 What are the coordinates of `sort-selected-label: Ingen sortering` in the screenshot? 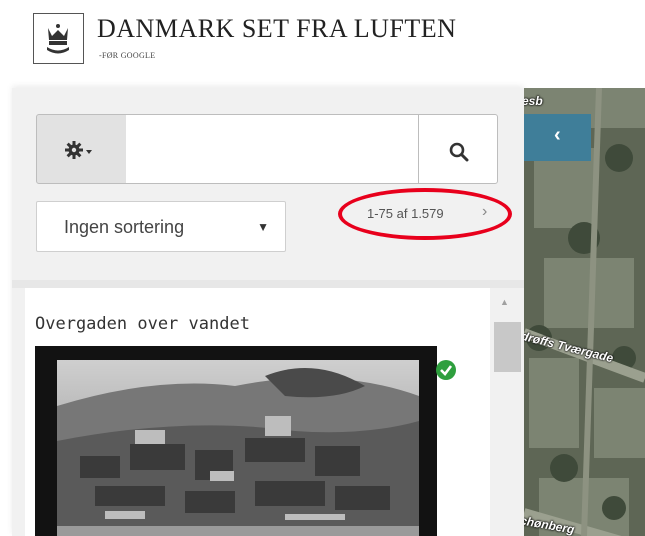 It's located at (124, 227).